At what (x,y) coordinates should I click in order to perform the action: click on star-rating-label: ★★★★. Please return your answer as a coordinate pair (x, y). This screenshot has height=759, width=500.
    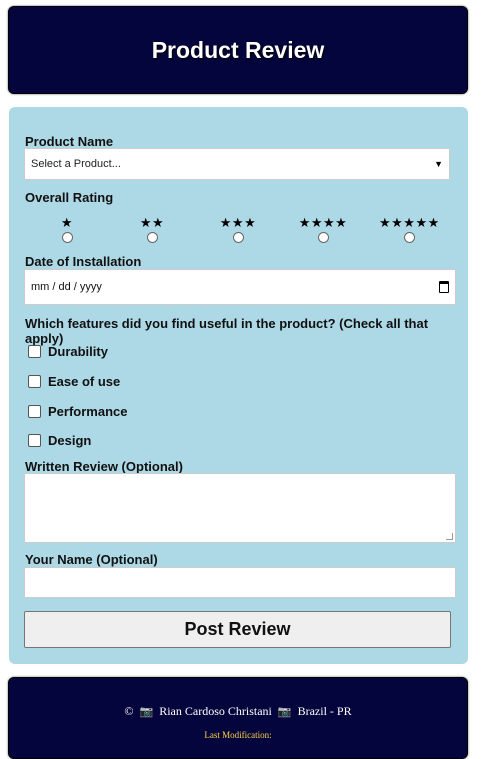
    Looking at the image, I should click on (323, 222).